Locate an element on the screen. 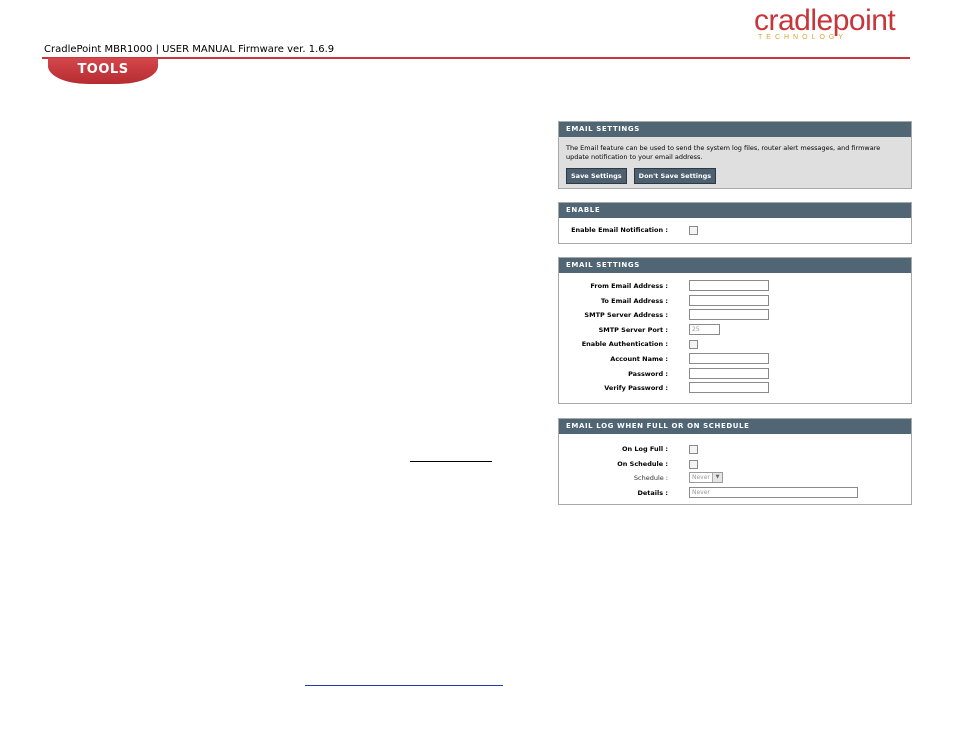 The image size is (954, 738). smtp-port-input: 25 is located at coordinates (704, 329).